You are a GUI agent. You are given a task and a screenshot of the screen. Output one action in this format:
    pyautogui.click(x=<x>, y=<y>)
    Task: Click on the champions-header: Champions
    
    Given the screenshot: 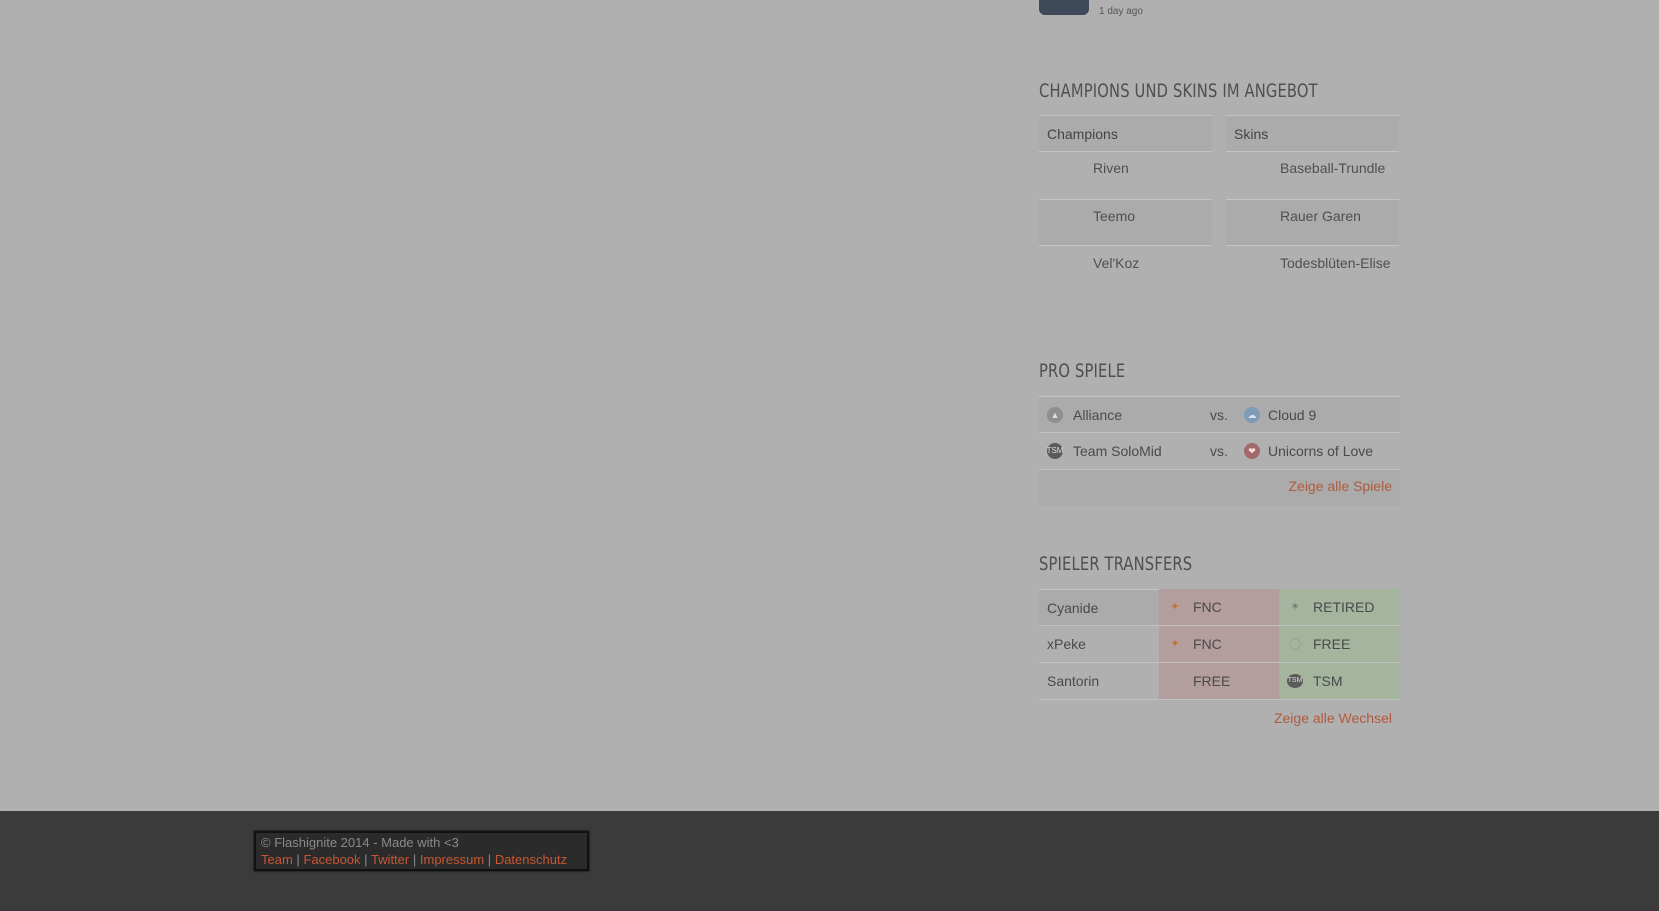 What is the action you would take?
    pyautogui.click(x=1125, y=133)
    